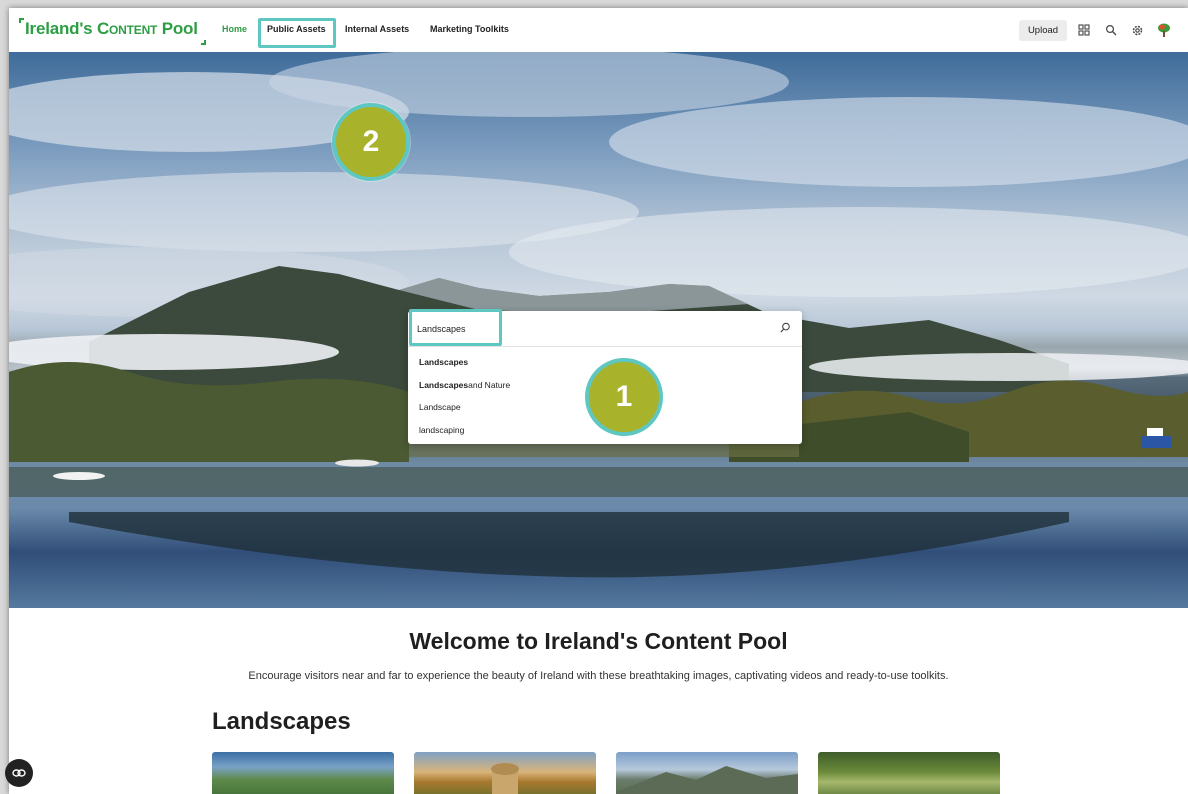 The image size is (1188, 794). What do you see at coordinates (371, 142) in the screenshot?
I see `callout-step-2: 2` at bounding box center [371, 142].